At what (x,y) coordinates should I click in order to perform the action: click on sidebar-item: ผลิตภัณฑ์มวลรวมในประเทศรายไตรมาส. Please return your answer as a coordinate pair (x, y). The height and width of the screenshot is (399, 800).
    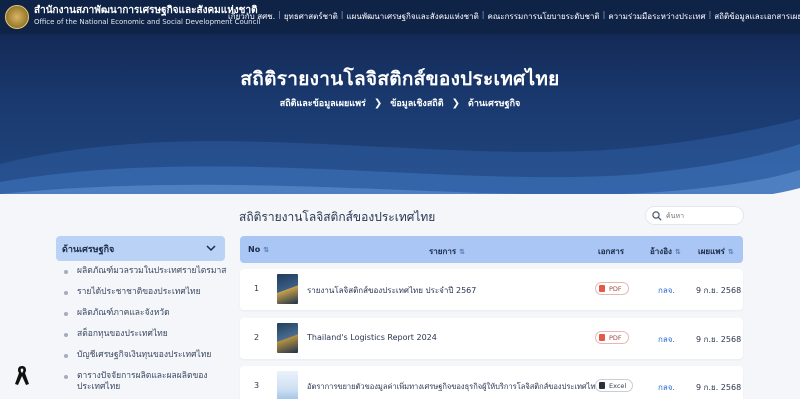
    Looking at the image, I should click on (144, 271).